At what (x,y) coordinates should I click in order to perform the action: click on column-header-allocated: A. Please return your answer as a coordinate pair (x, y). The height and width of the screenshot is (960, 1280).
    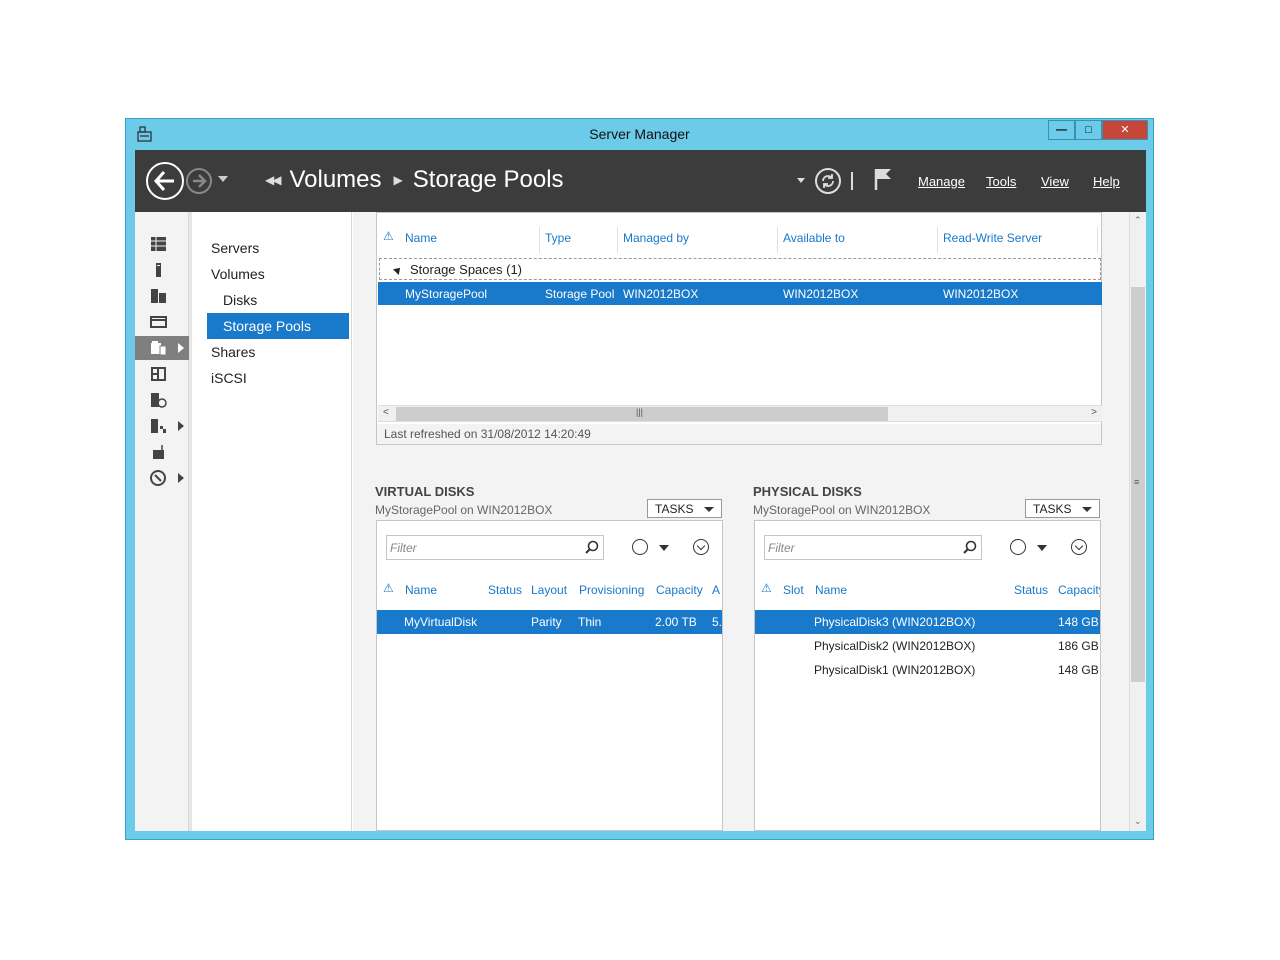
    Looking at the image, I should click on (716, 590).